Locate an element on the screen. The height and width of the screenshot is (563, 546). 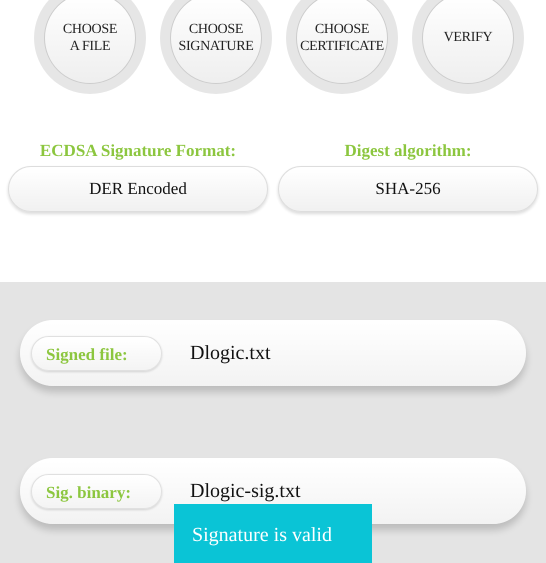
option-label: Digest algorithm: is located at coordinates (408, 151).